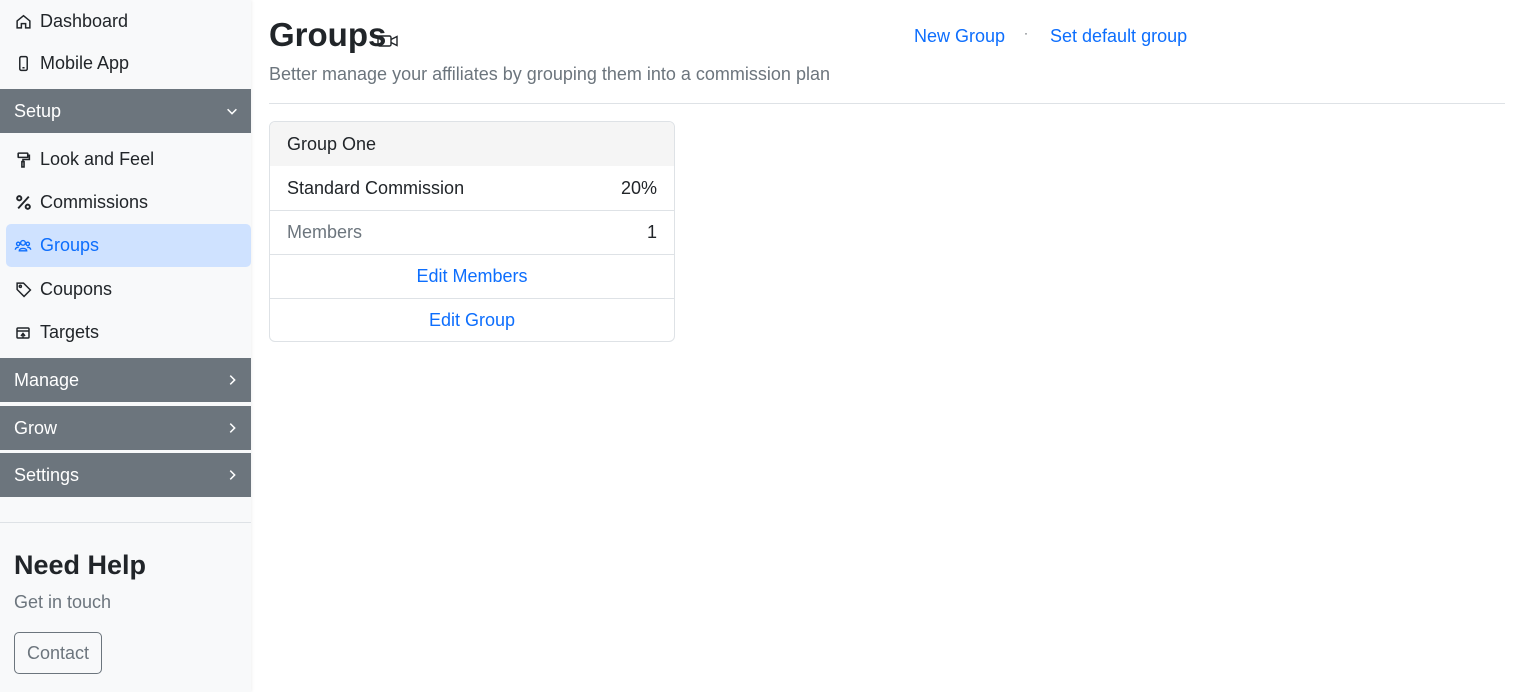 This screenshot has width=1520, height=692. Describe the element at coordinates (63, 602) in the screenshot. I see `help-subtitle: Get in touch` at that location.